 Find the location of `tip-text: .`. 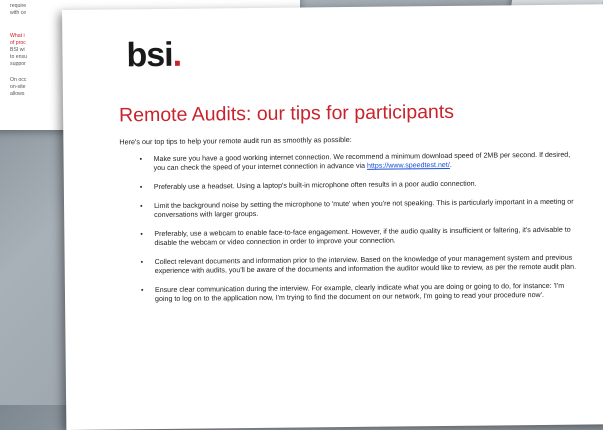

tip-text: . is located at coordinates (450, 165).